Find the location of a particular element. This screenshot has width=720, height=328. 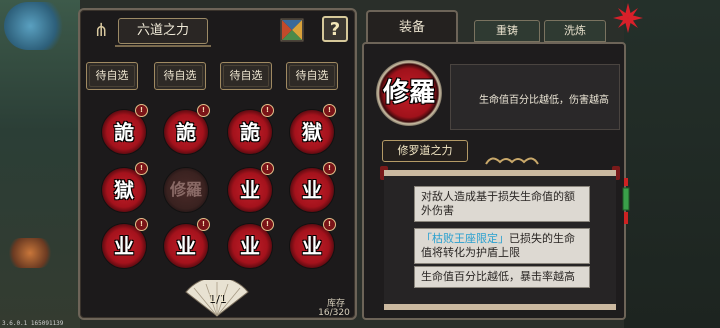

effect-entry-3: 生命值百分比越低，暴击率越高 is located at coordinates (502, 277).